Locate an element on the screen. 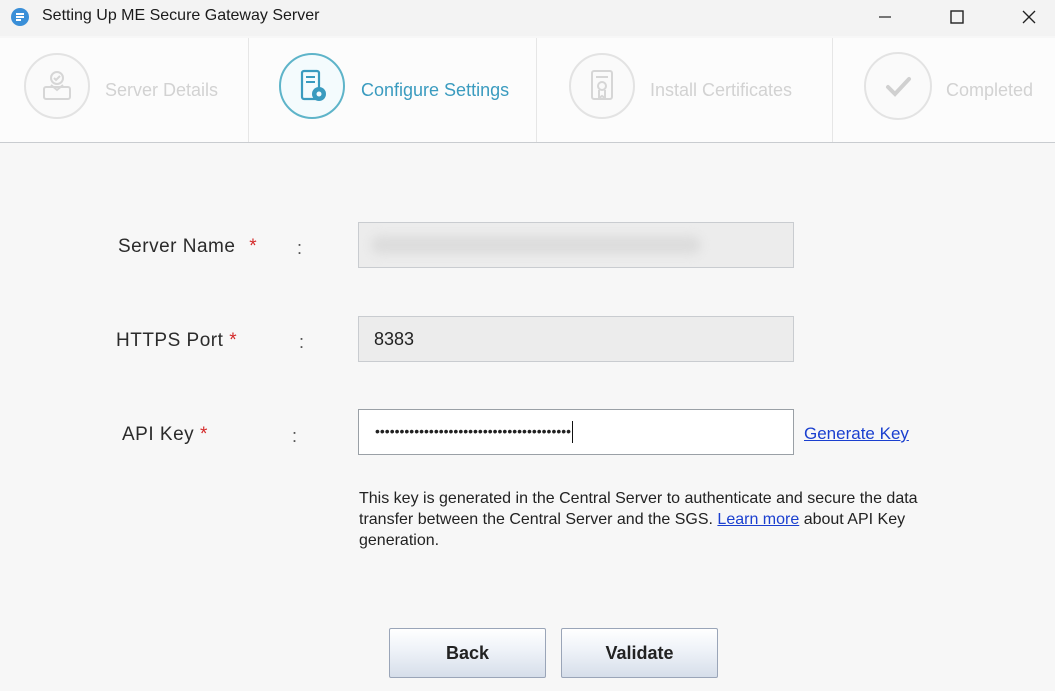 The image size is (1055, 691). redacted-value is located at coordinates (536, 245).